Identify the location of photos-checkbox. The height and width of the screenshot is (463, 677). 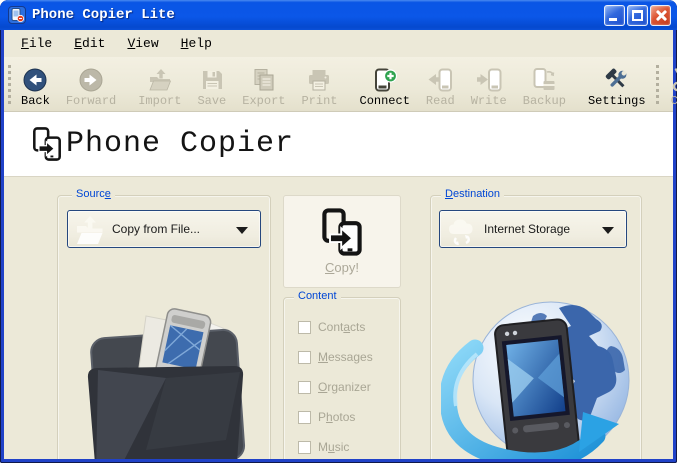
(304, 417).